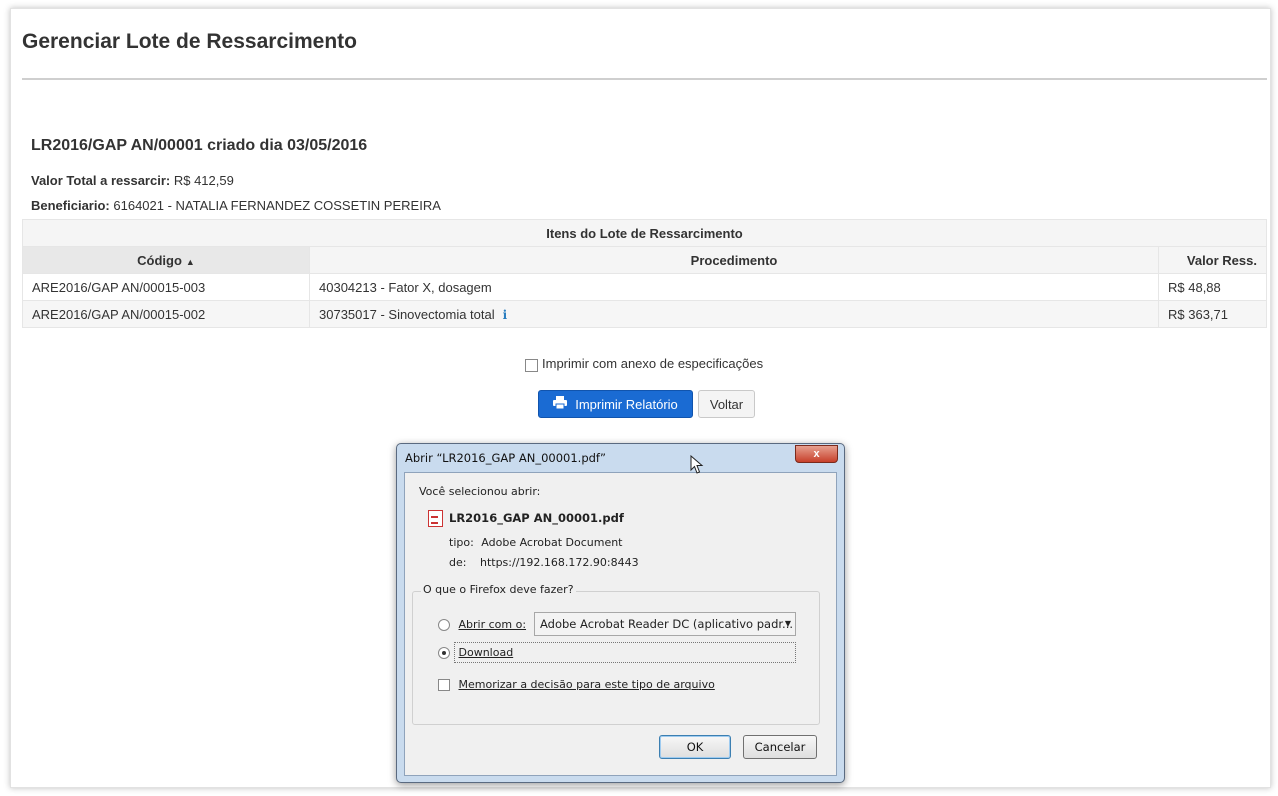  Describe the element at coordinates (695, 747) in the screenshot. I see `ok-button: OK` at that location.